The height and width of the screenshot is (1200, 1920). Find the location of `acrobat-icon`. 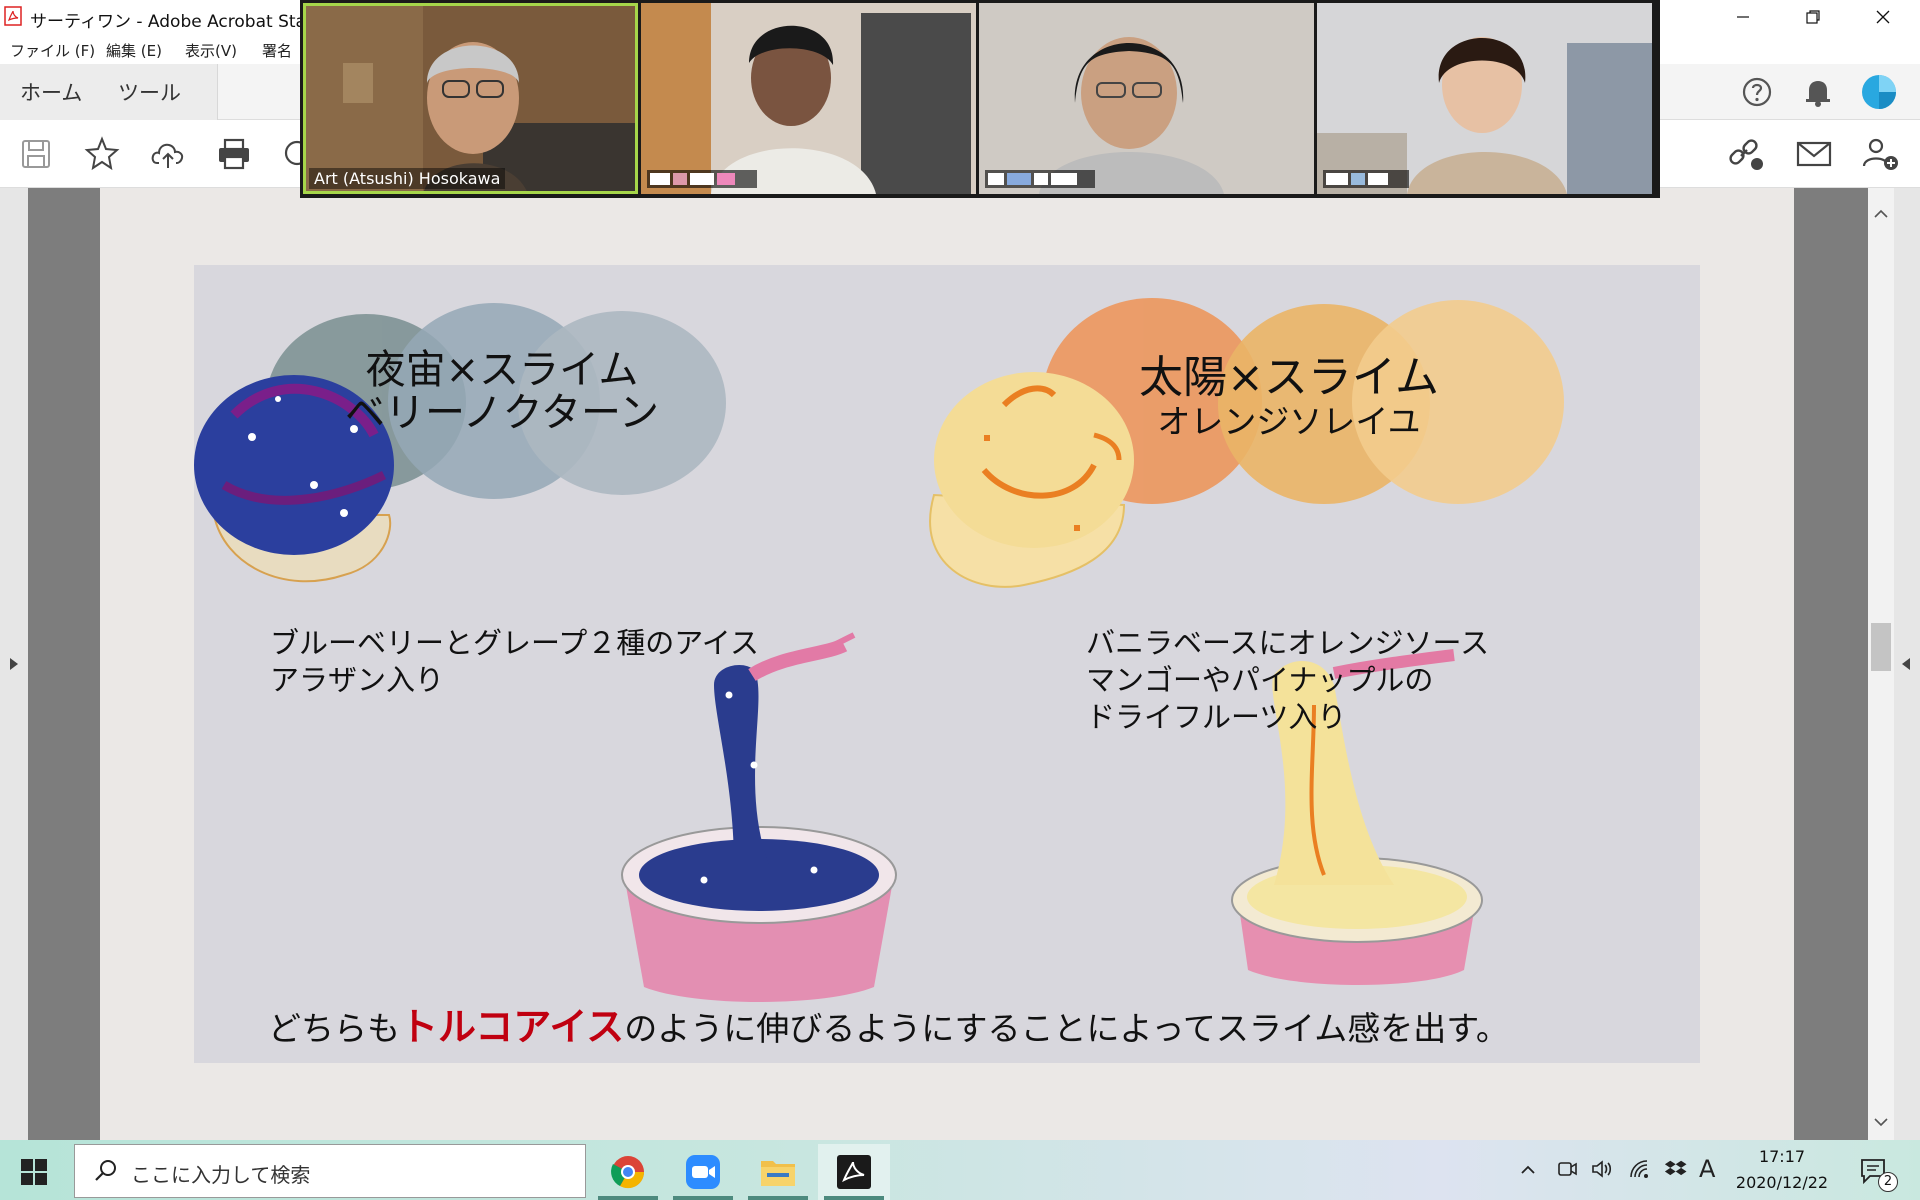

acrobat-icon is located at coordinates (854, 1172).